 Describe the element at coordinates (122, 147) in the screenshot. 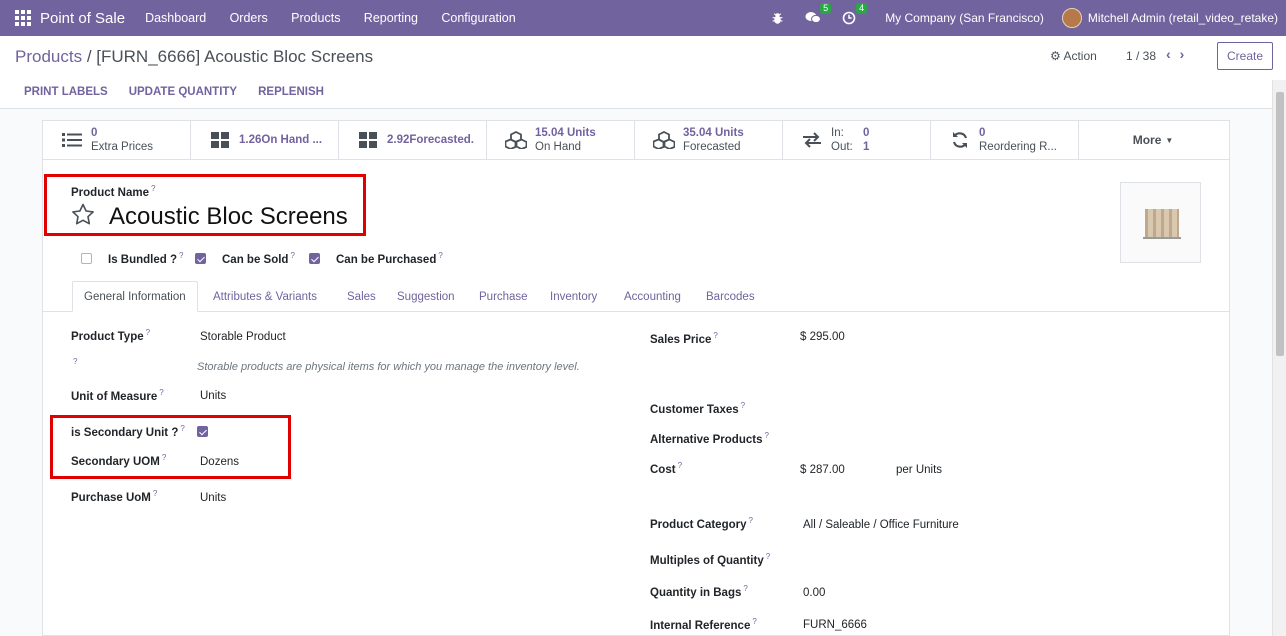

I see `extra-prices-label: Extra Prices` at that location.